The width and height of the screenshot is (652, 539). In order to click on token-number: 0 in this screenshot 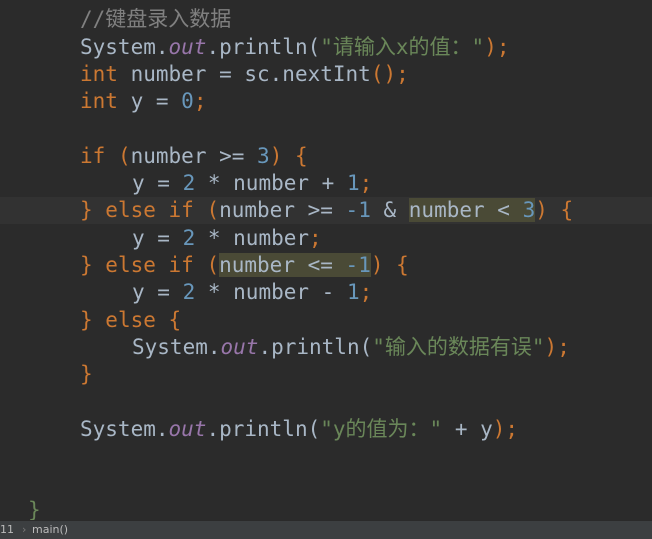, I will do `click(187, 101)`.